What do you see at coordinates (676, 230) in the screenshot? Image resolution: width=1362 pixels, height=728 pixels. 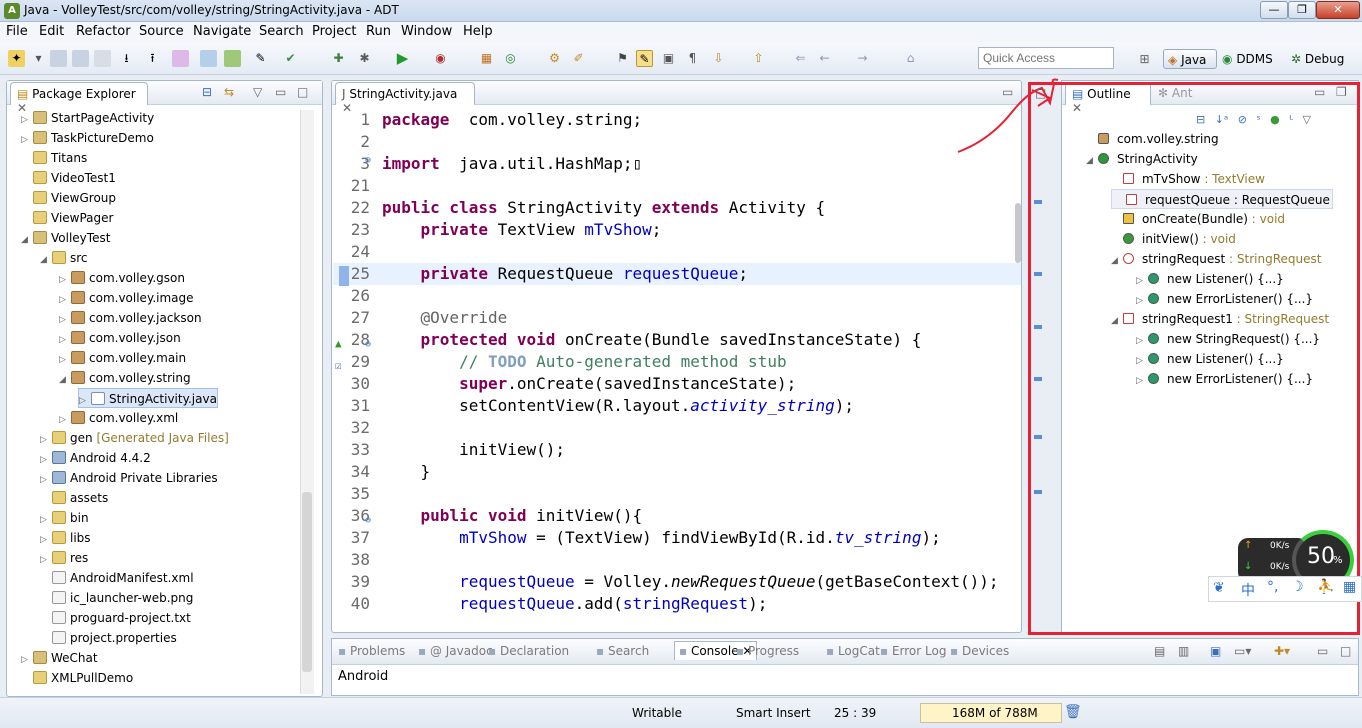 I see `code-line: 23 private TextView mTvShow;` at bounding box center [676, 230].